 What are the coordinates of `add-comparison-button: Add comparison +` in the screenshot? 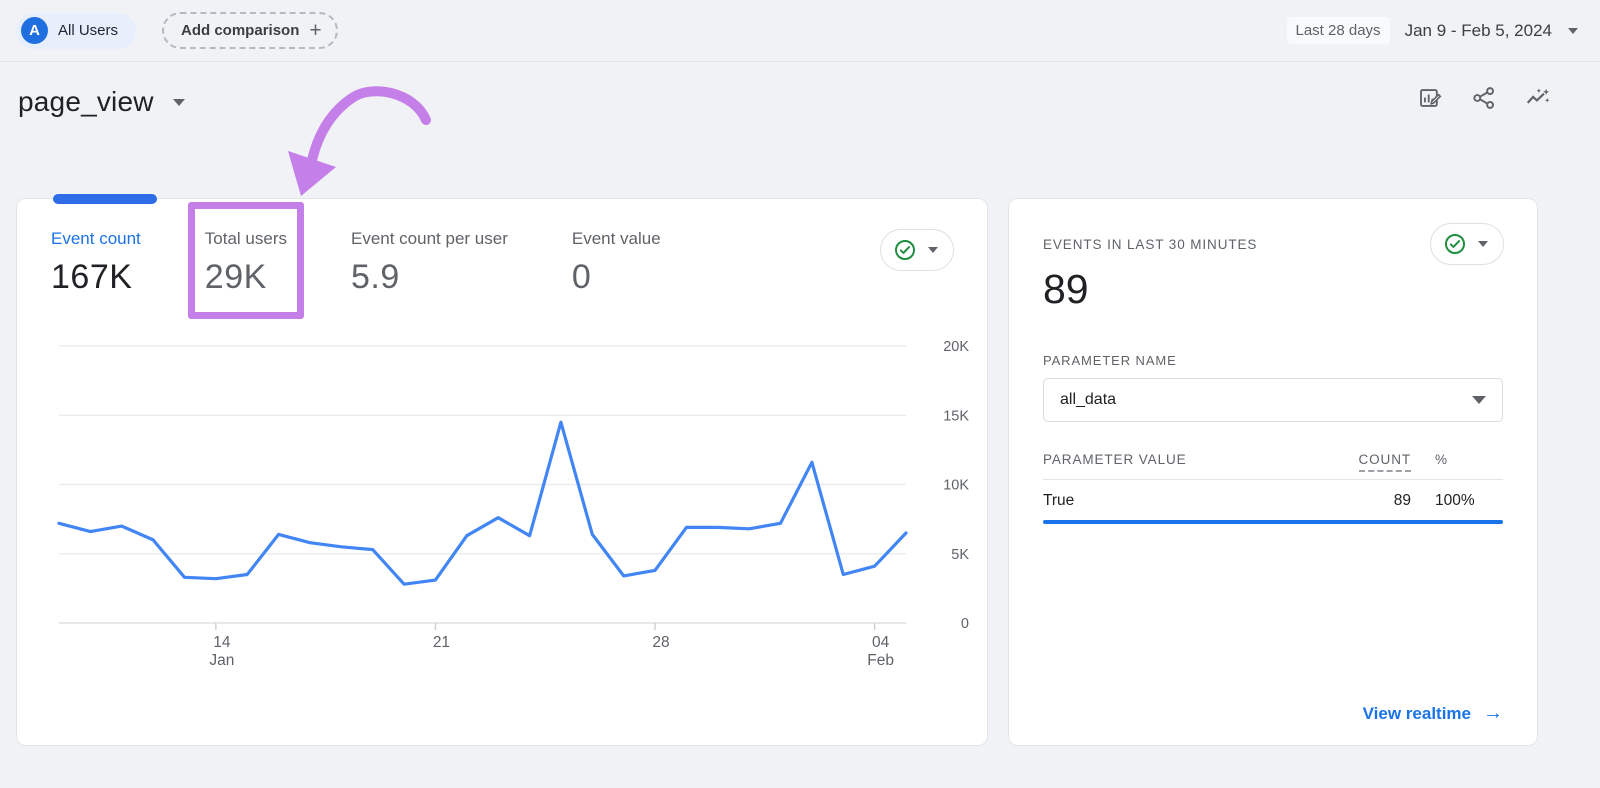 It's located at (250, 30).